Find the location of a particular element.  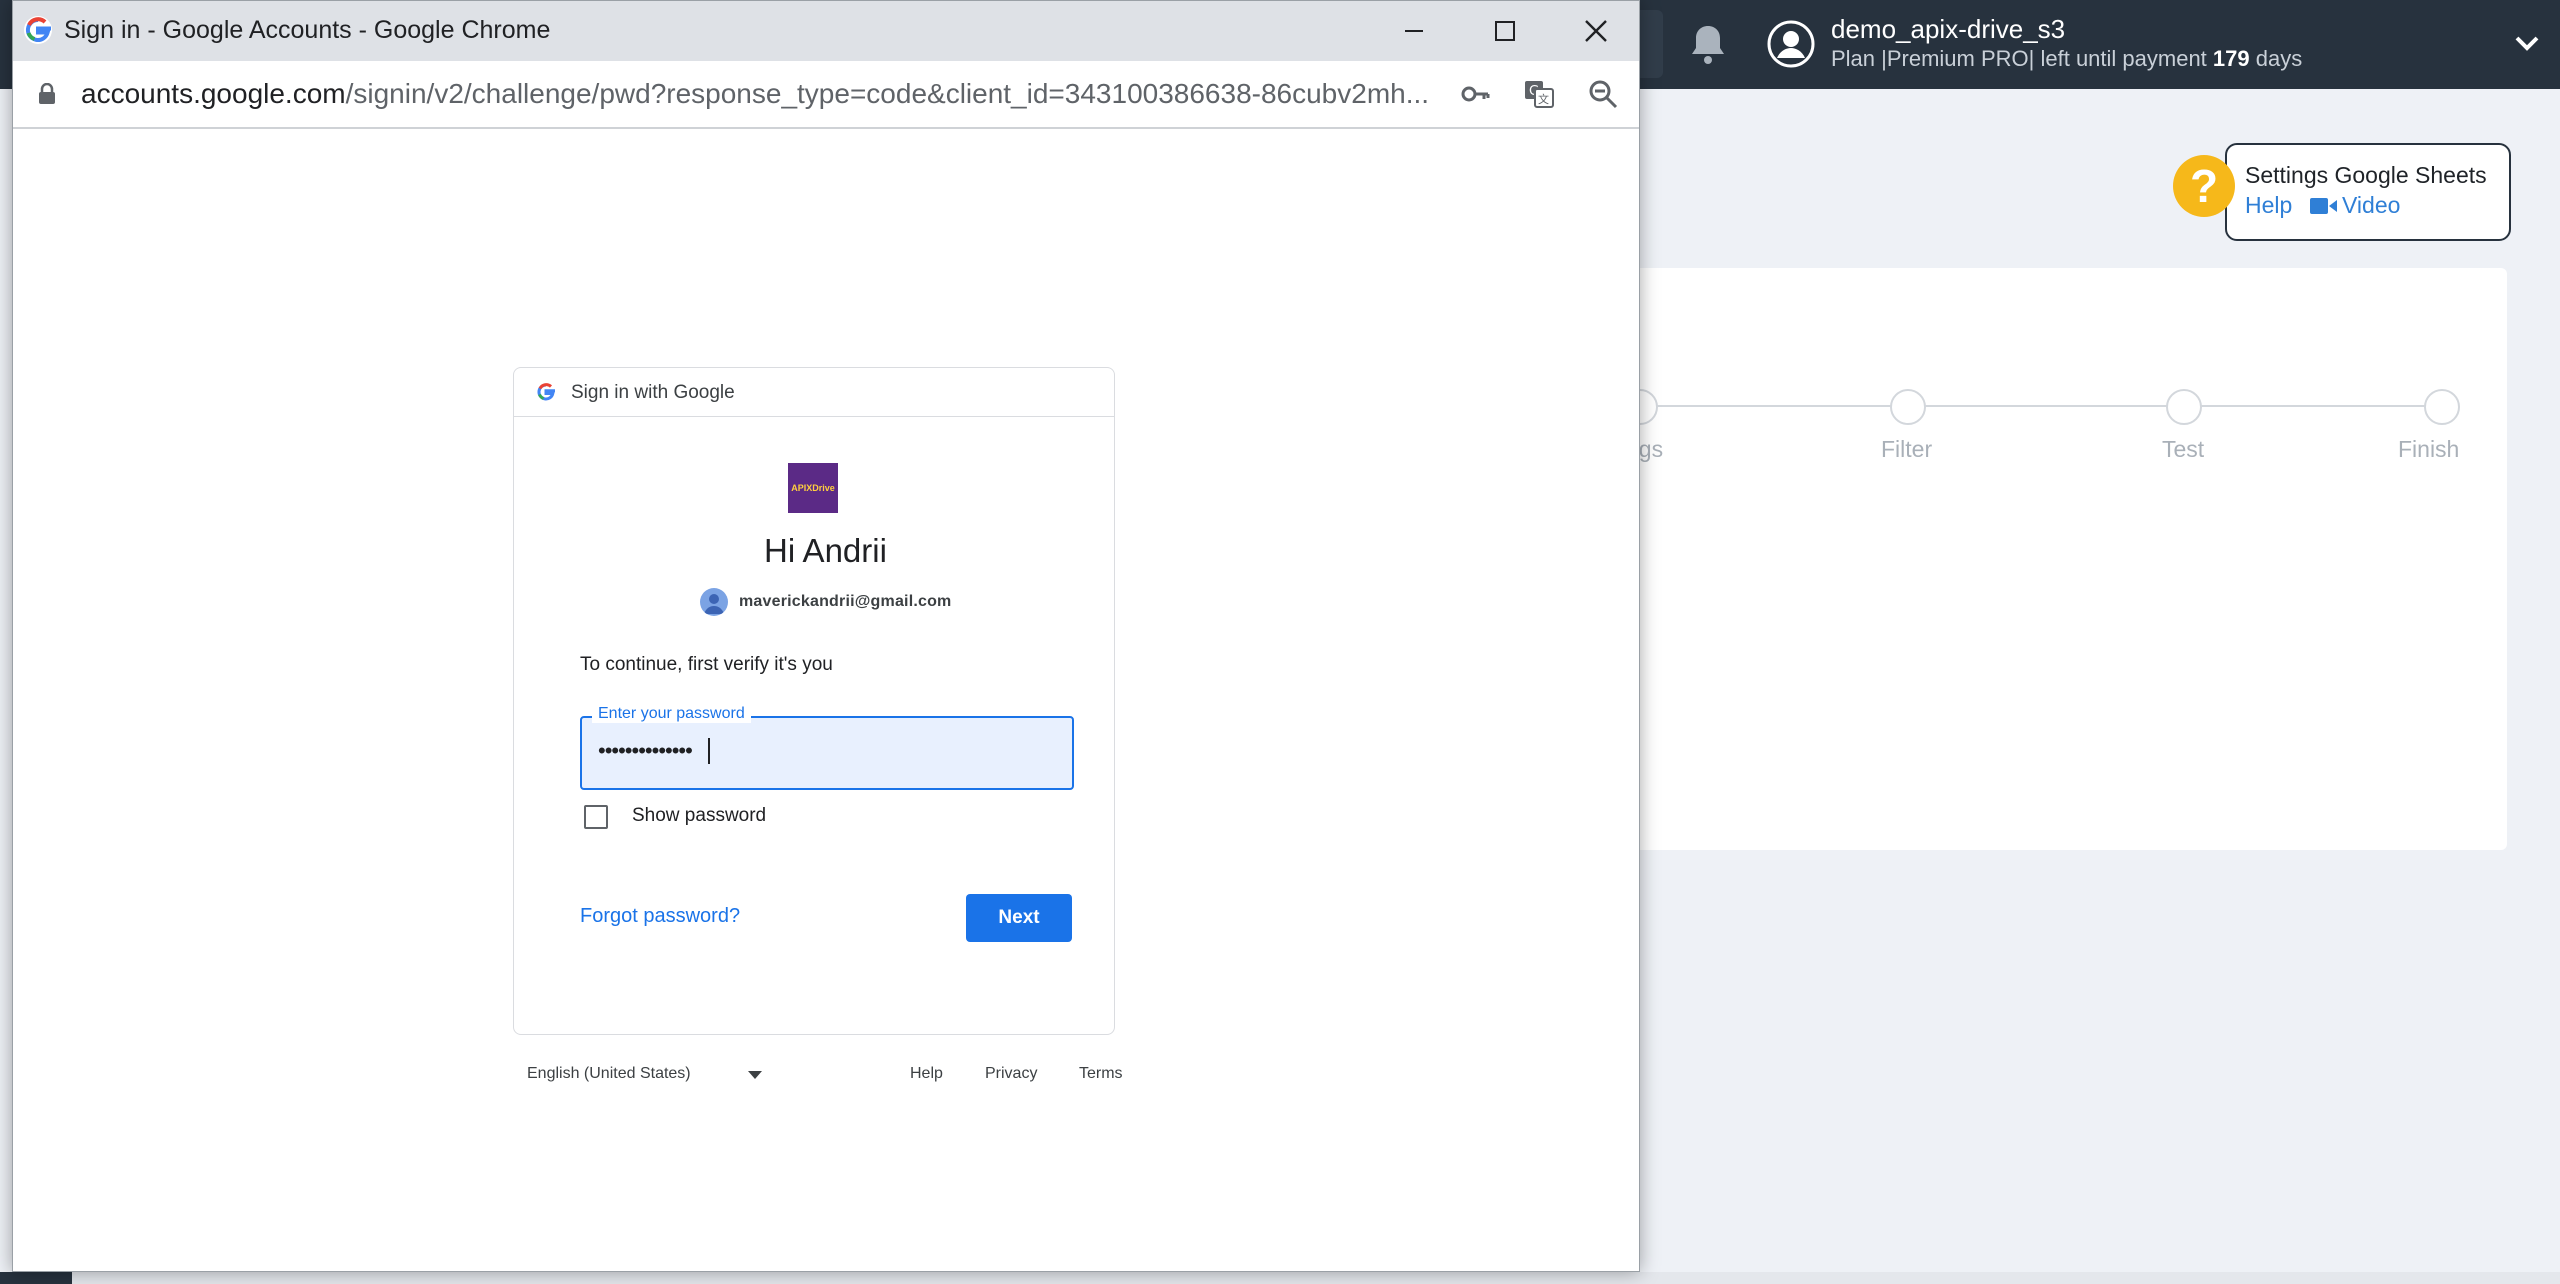

footer-privacy-link: Privacy is located at coordinates (1011, 1074).